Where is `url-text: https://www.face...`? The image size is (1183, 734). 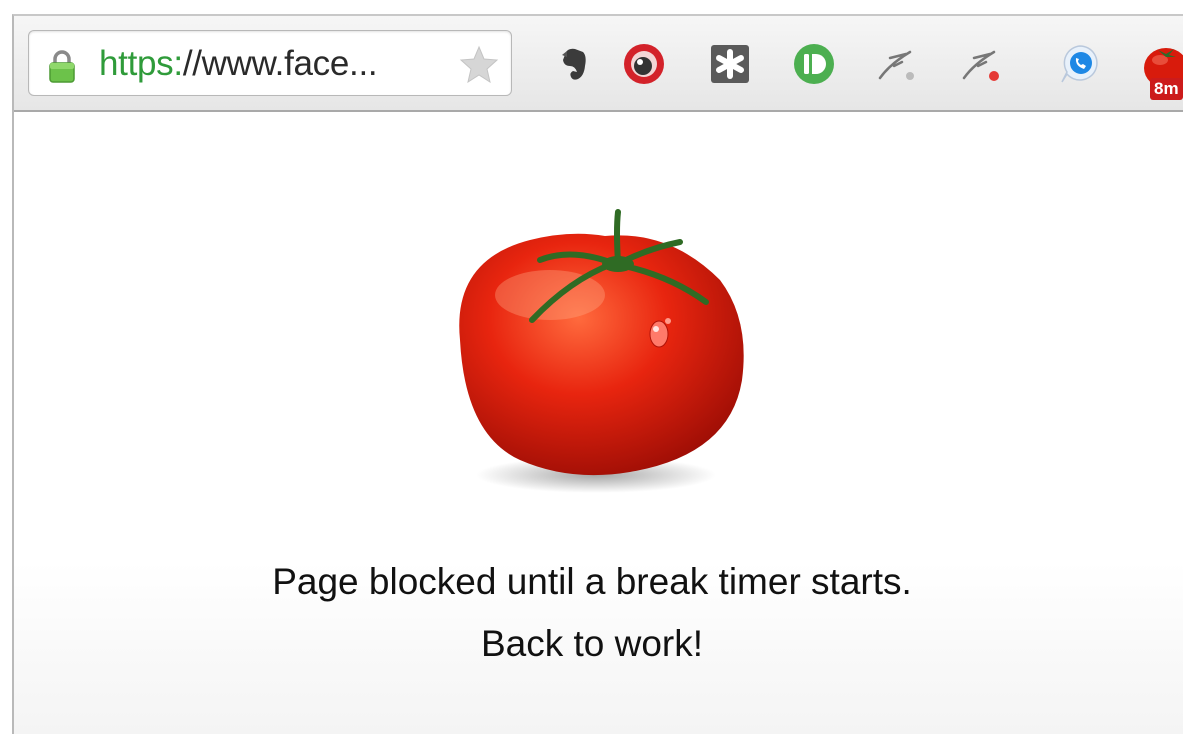
url-text: https://www.face... is located at coordinates (238, 63).